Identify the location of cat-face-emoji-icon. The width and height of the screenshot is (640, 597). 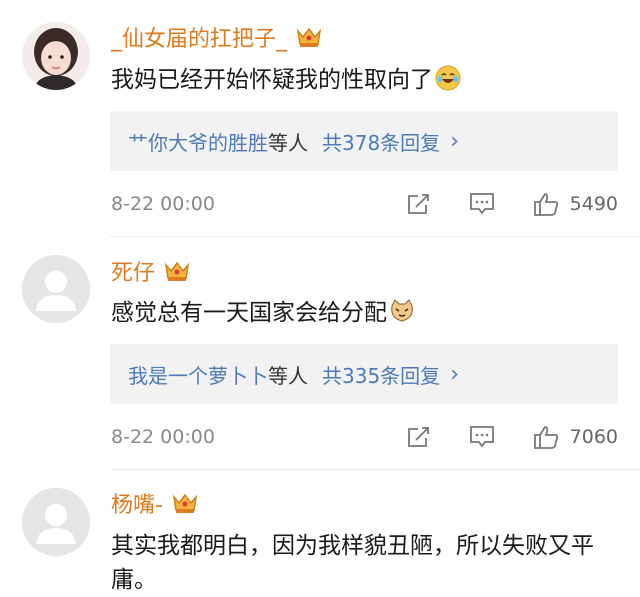
(402, 311).